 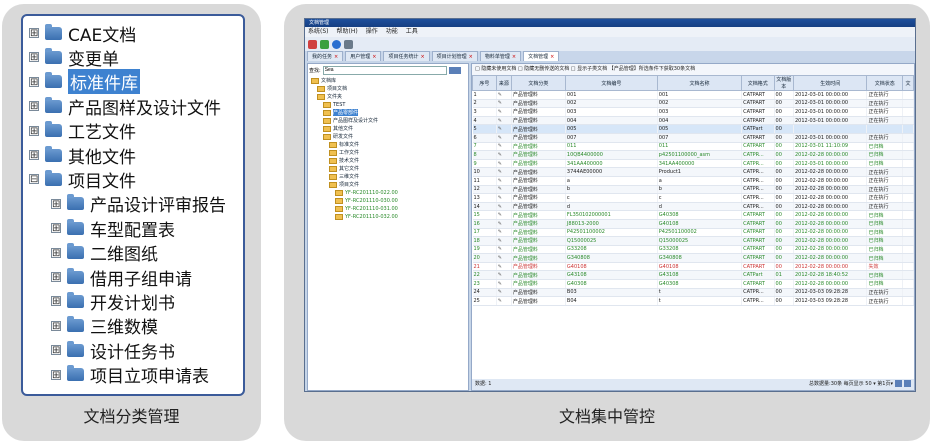 I want to click on tree-node: 其它文件, so click(x=344, y=168).